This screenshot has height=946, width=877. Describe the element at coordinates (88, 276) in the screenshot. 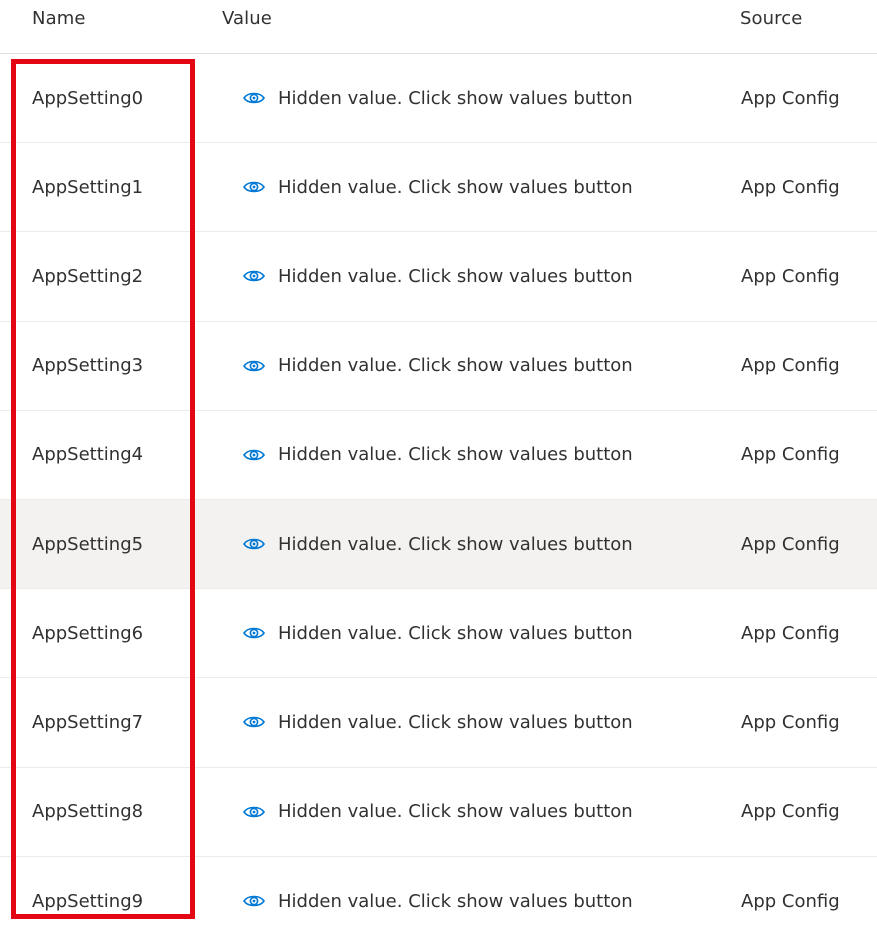

I see `setting-name: AppSetting2` at that location.